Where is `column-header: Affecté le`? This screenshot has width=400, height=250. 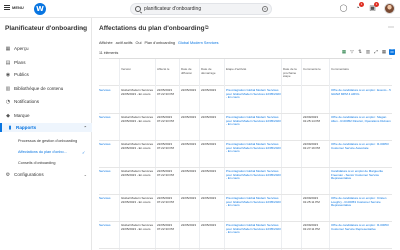
column-header: Affecté le is located at coordinates (168, 70).